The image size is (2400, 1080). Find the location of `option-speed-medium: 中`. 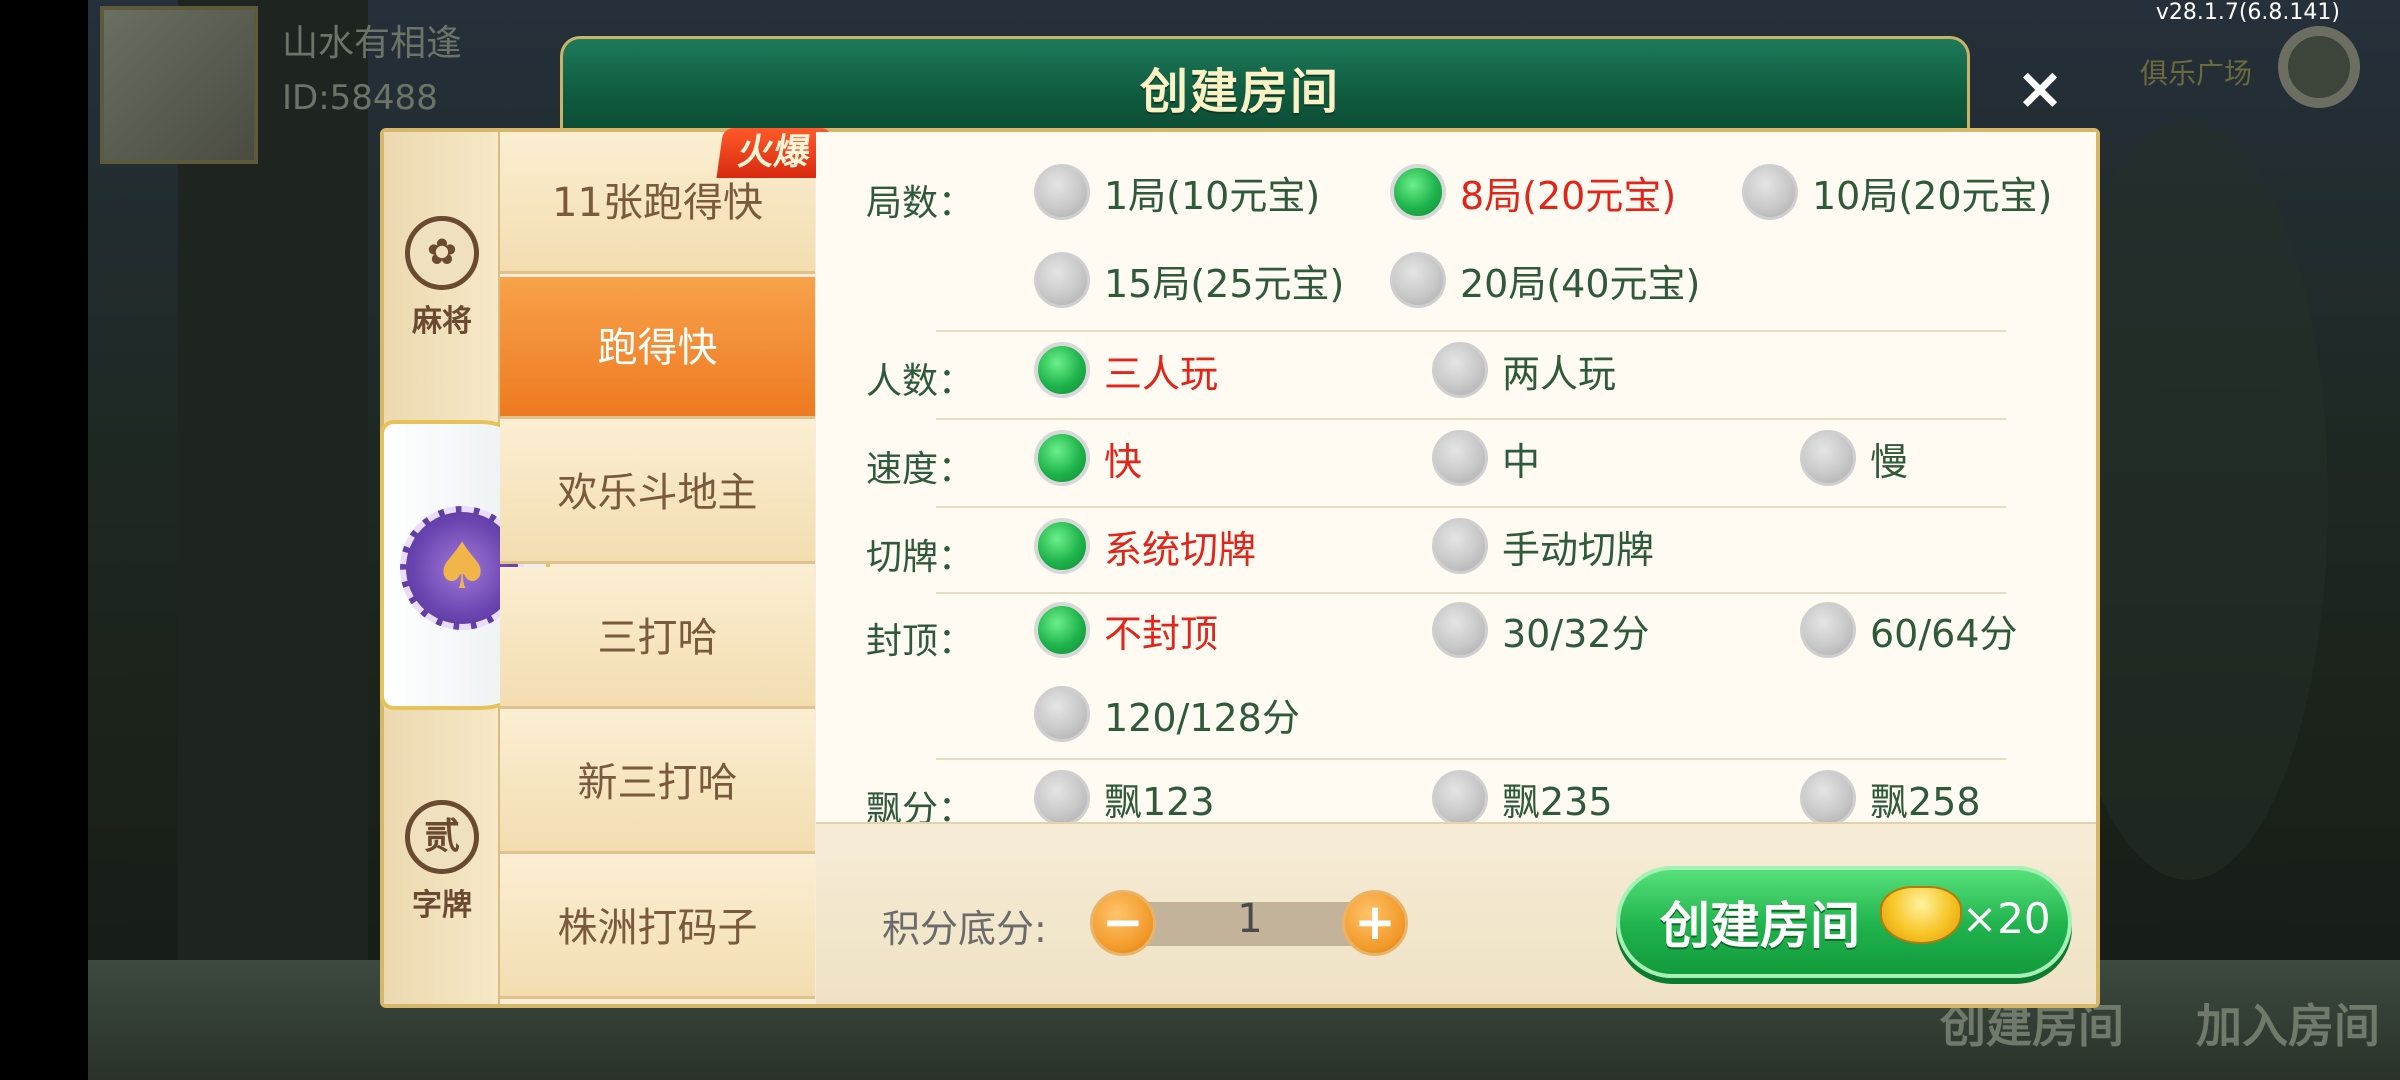

option-speed-medium: 中 is located at coordinates (1486, 458).